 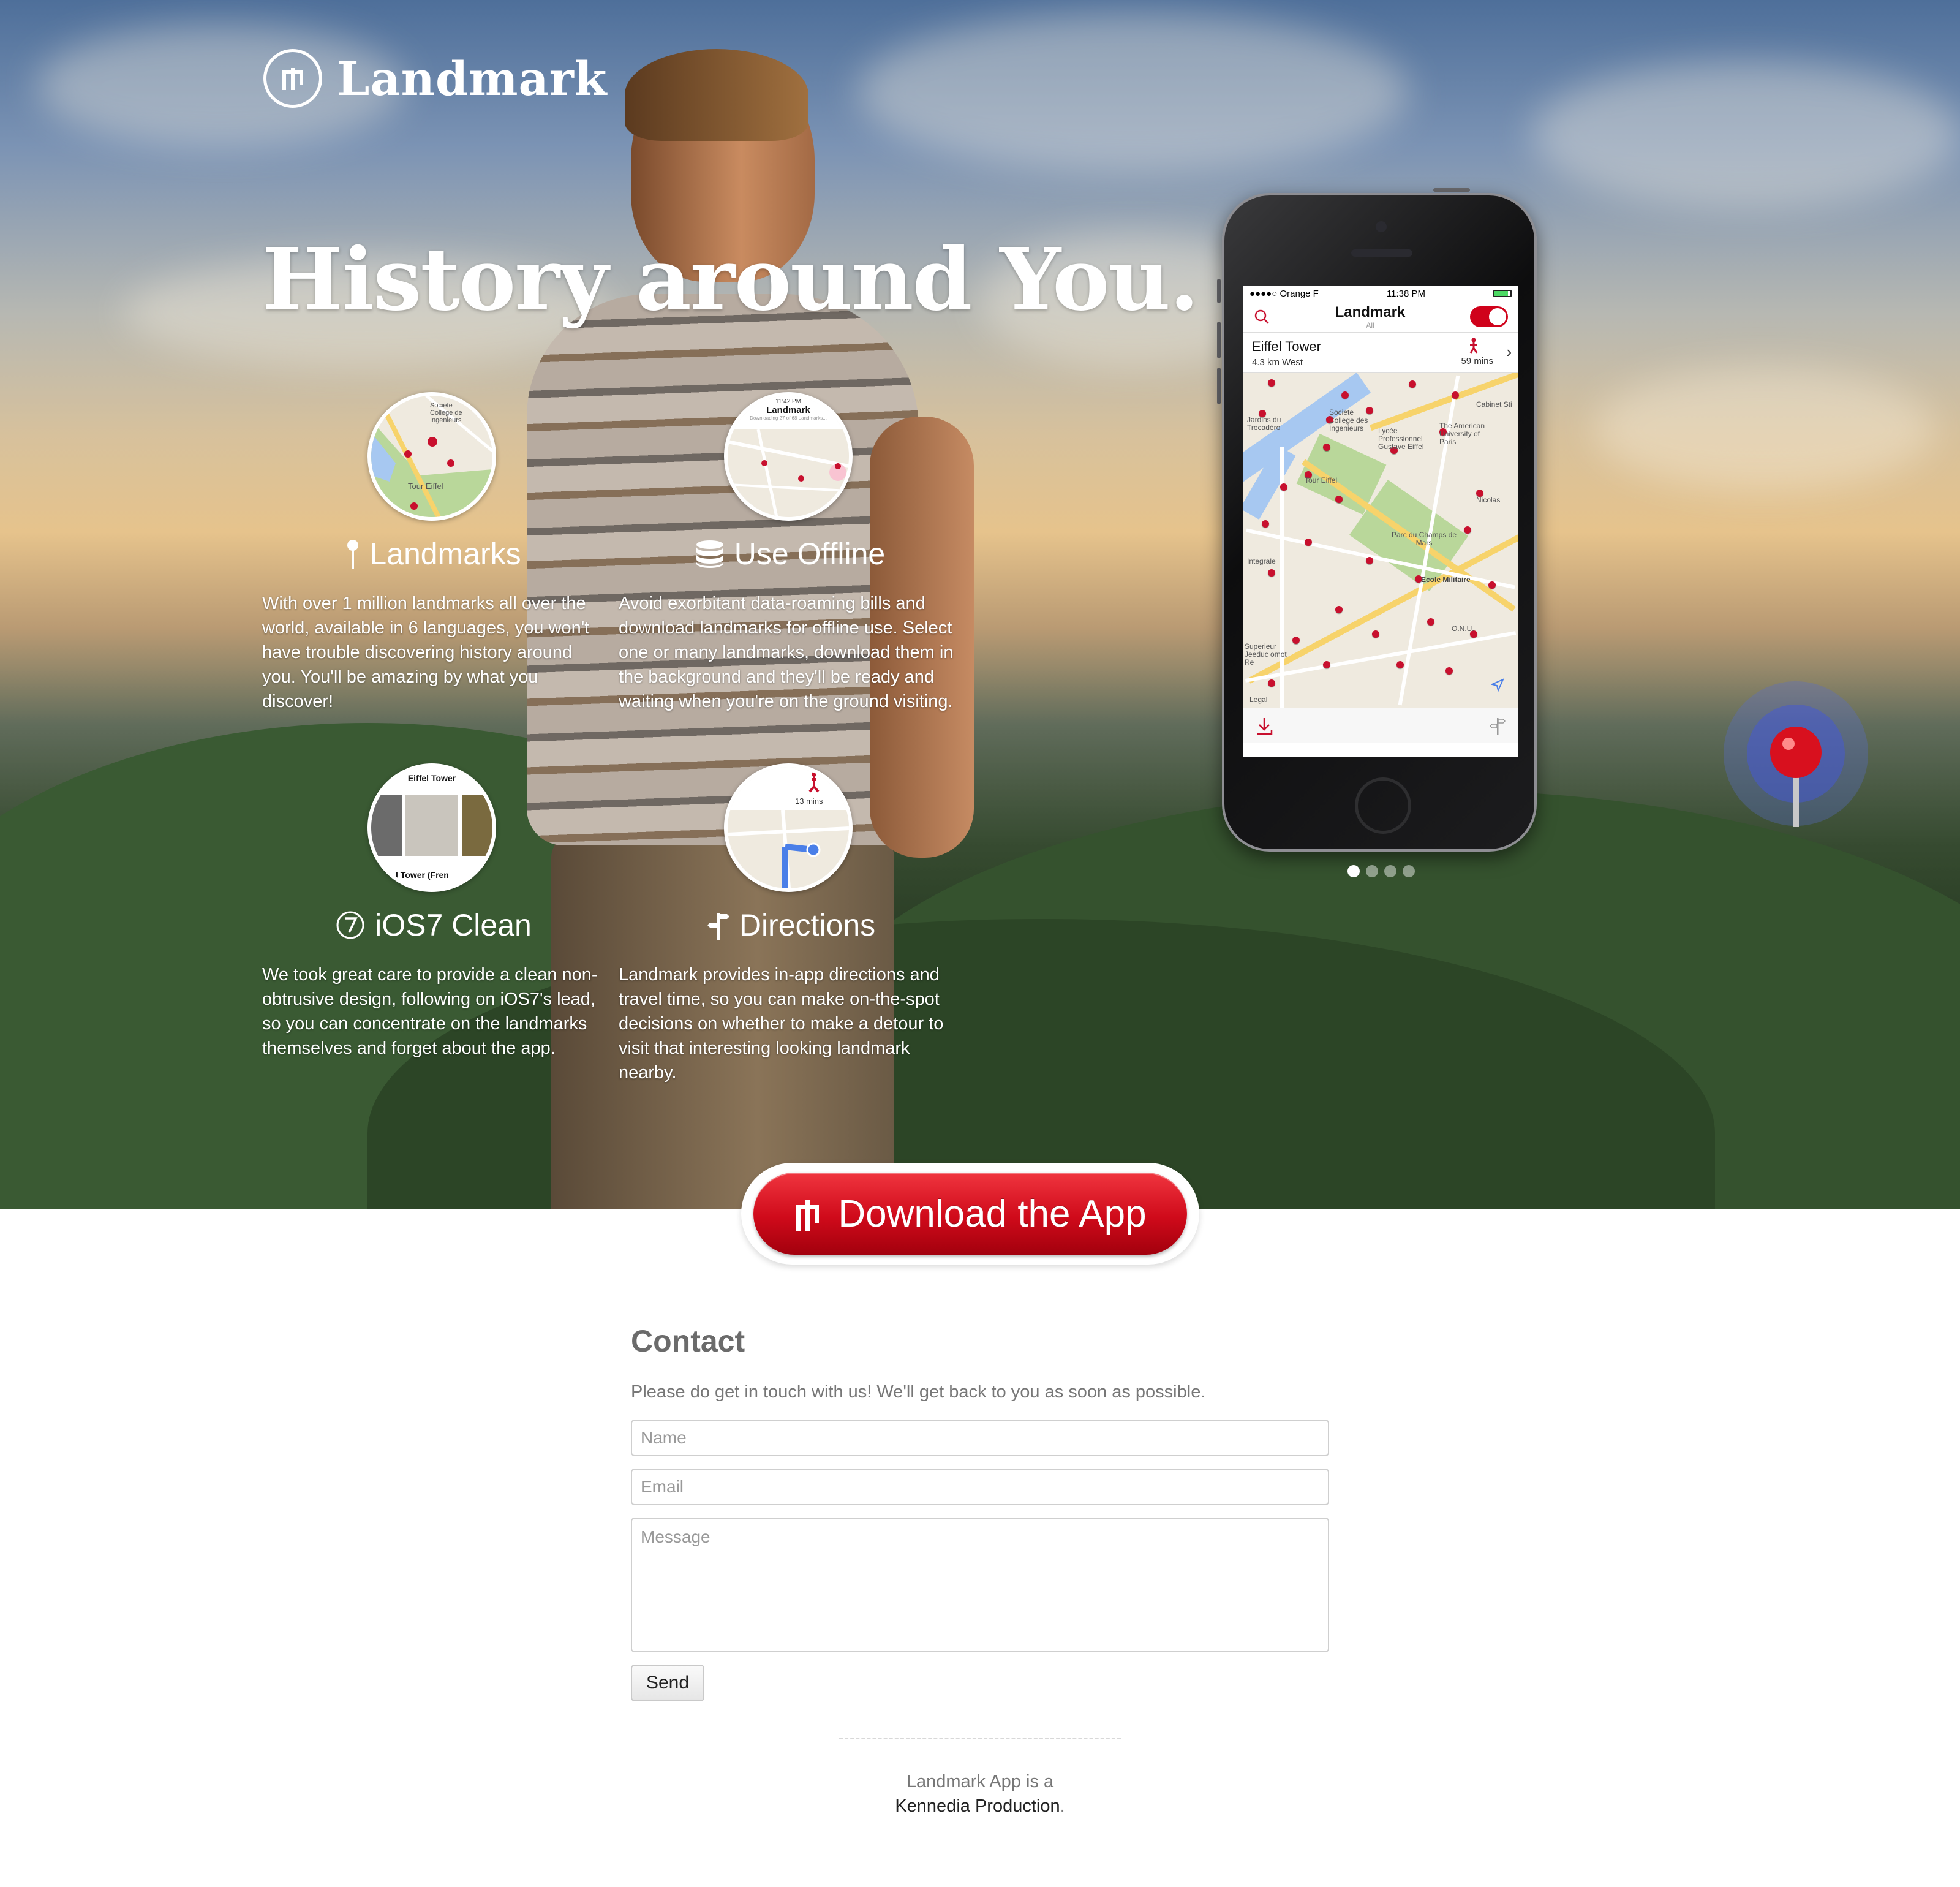 I want to click on thumb-caption: l Tower (Fren, so click(x=423, y=875).